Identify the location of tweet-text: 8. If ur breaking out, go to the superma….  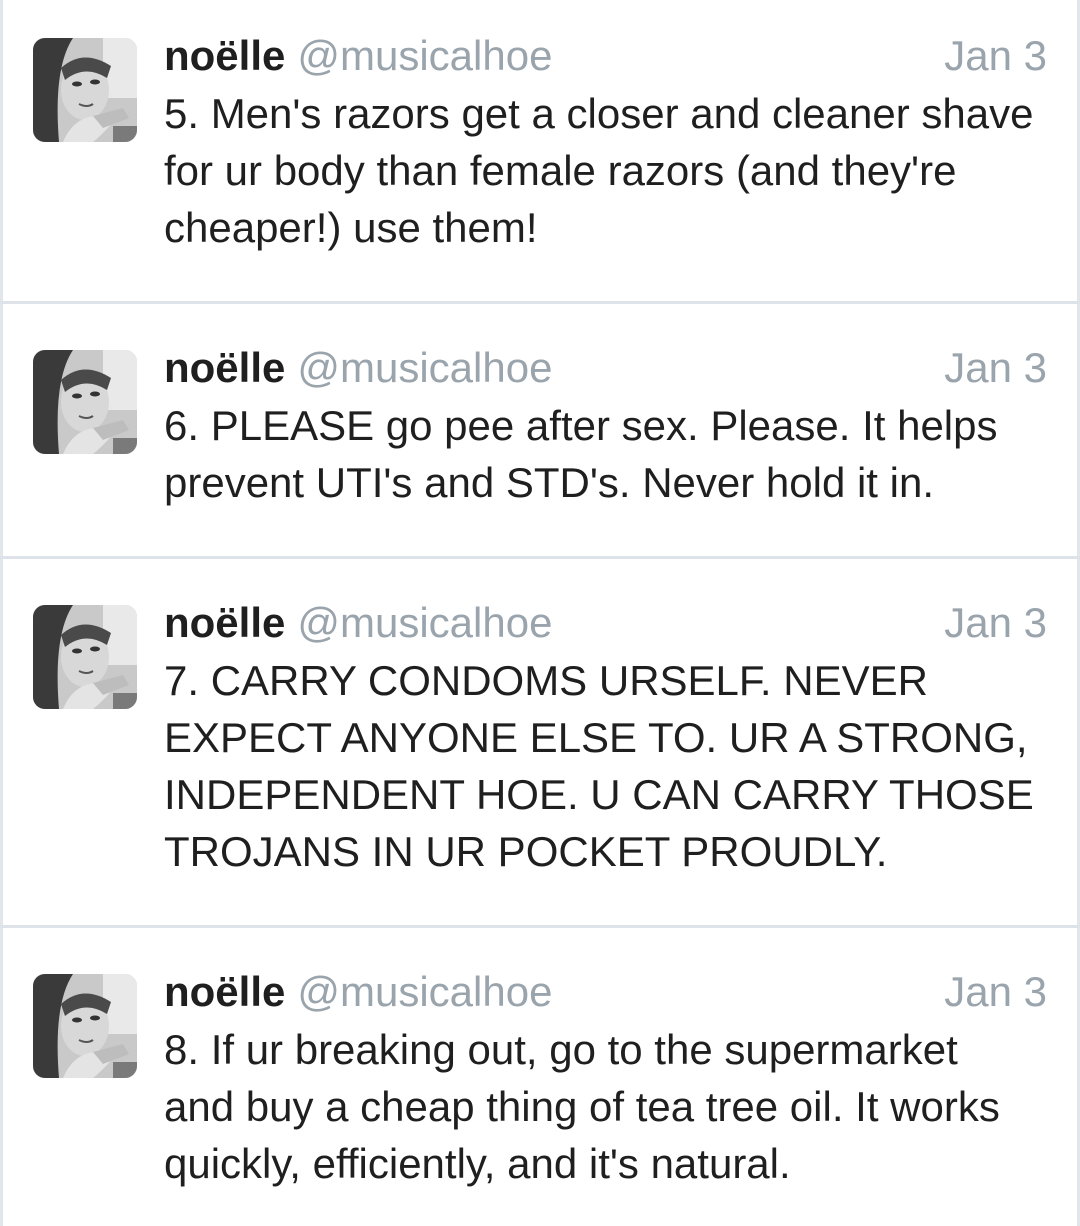
(582, 1106).